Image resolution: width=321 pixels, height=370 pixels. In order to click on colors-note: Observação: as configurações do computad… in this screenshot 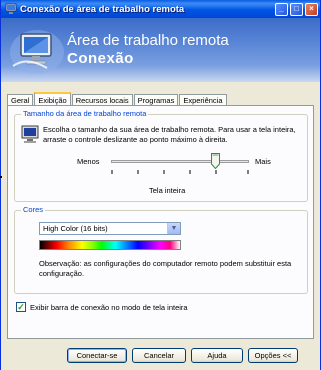, I will do `click(165, 268)`.